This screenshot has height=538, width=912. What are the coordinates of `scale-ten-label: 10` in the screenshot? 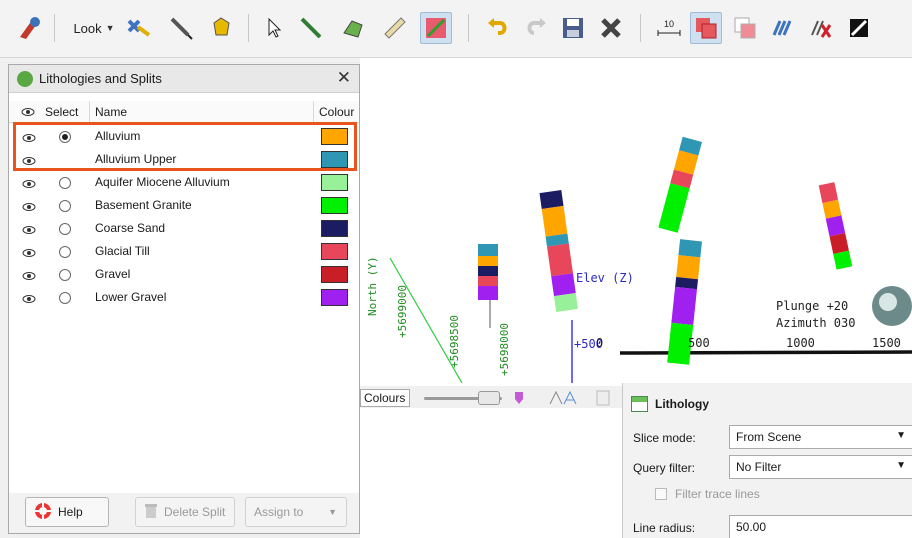 It's located at (668, 24).